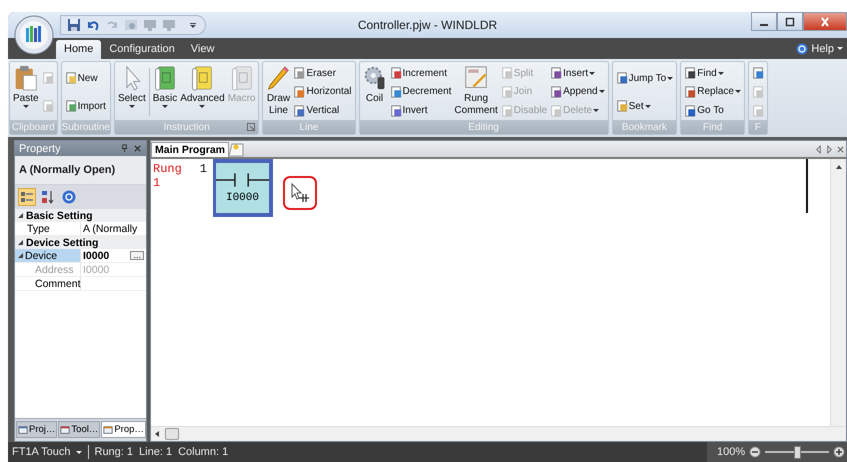  I want to click on category-label: Device Setting, so click(62, 242).